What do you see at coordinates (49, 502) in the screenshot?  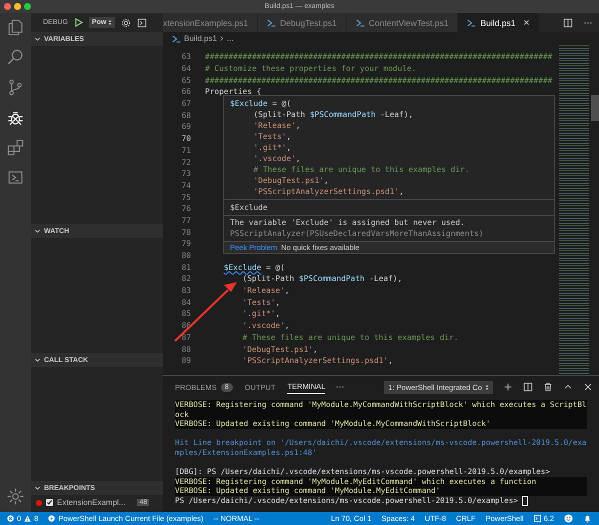 I see `checkbox` at bounding box center [49, 502].